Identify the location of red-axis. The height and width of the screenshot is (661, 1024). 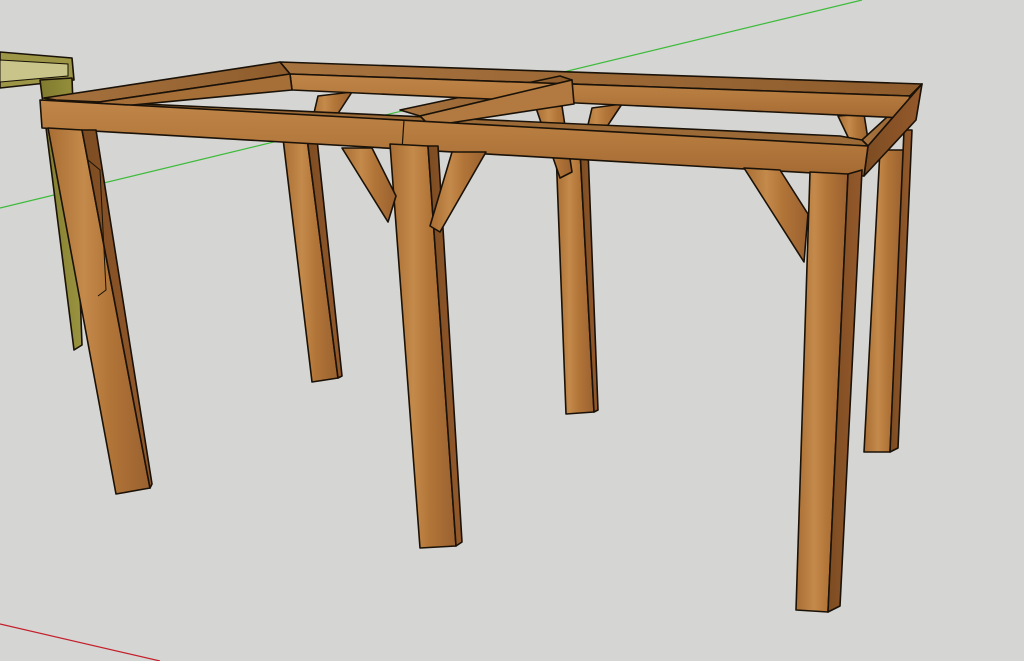
(80, 642).